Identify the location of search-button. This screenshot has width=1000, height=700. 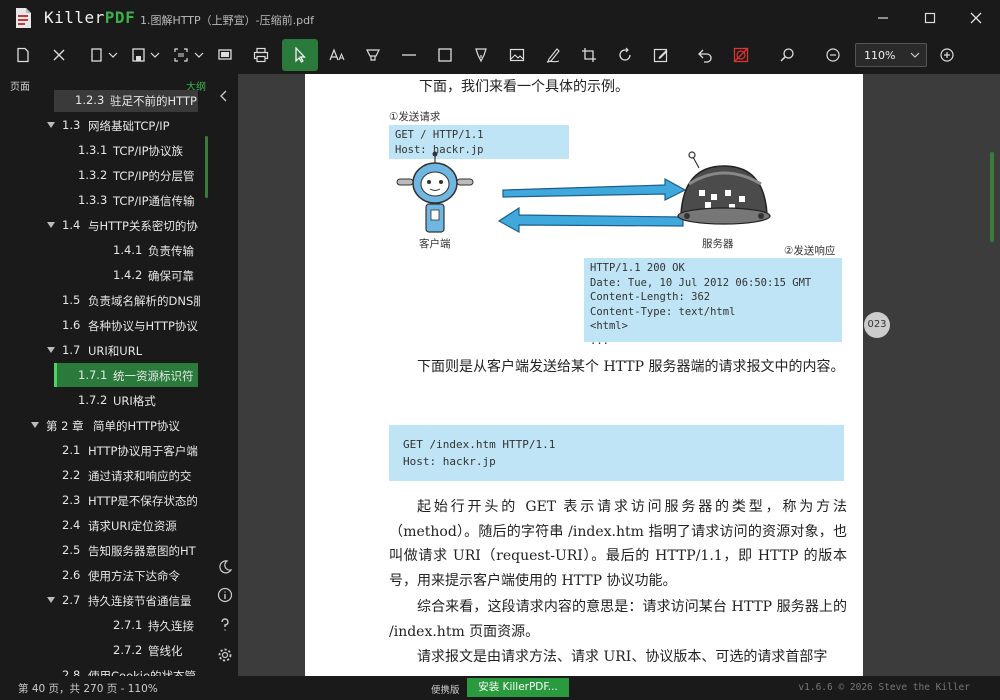
(787, 55).